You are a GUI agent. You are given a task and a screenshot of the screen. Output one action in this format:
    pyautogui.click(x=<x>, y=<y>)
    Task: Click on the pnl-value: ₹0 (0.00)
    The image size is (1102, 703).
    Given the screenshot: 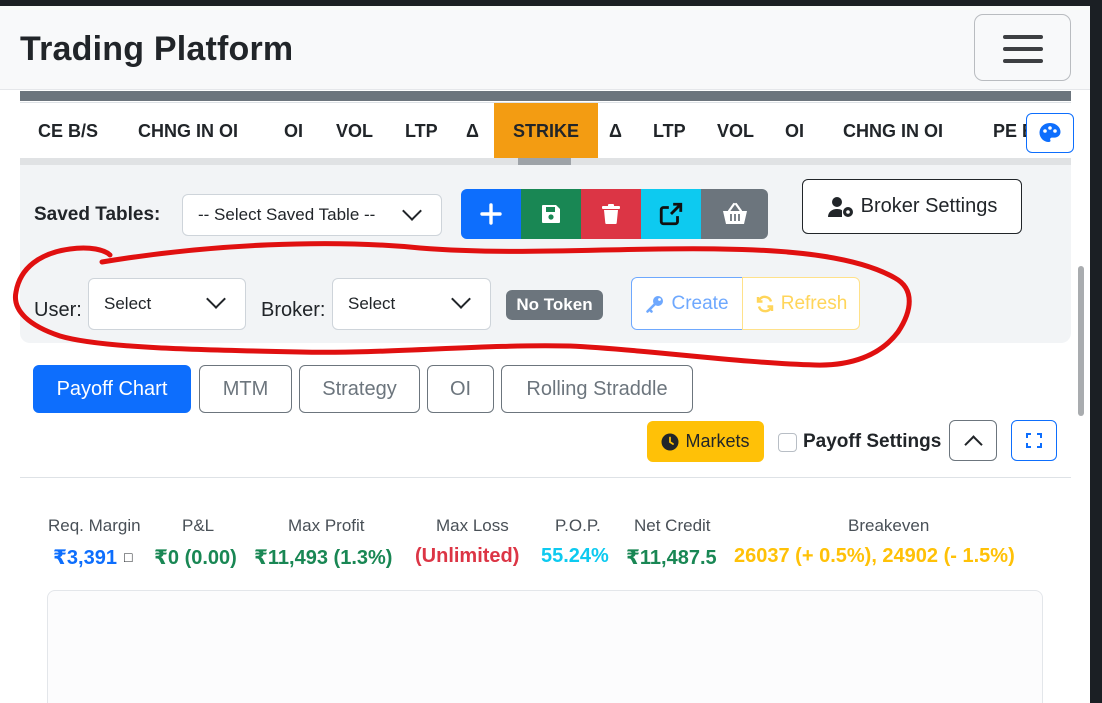 What is the action you would take?
    pyautogui.click(x=195, y=558)
    